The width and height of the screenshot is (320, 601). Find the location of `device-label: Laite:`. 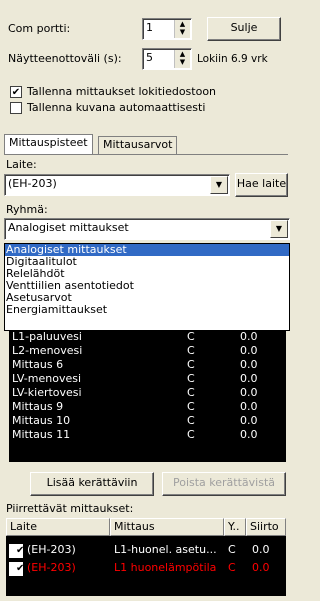

device-label: Laite: is located at coordinates (21, 164).